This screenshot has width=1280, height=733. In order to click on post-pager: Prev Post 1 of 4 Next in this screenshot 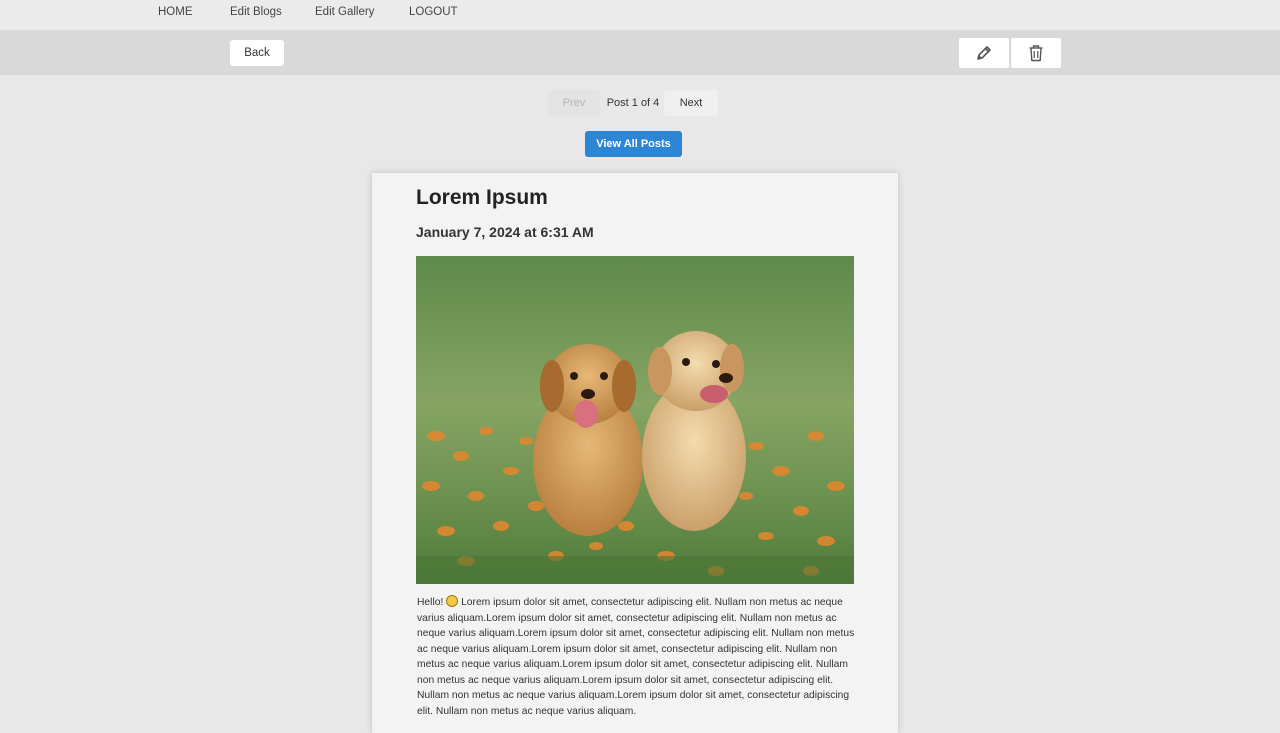, I will do `click(640, 104)`.